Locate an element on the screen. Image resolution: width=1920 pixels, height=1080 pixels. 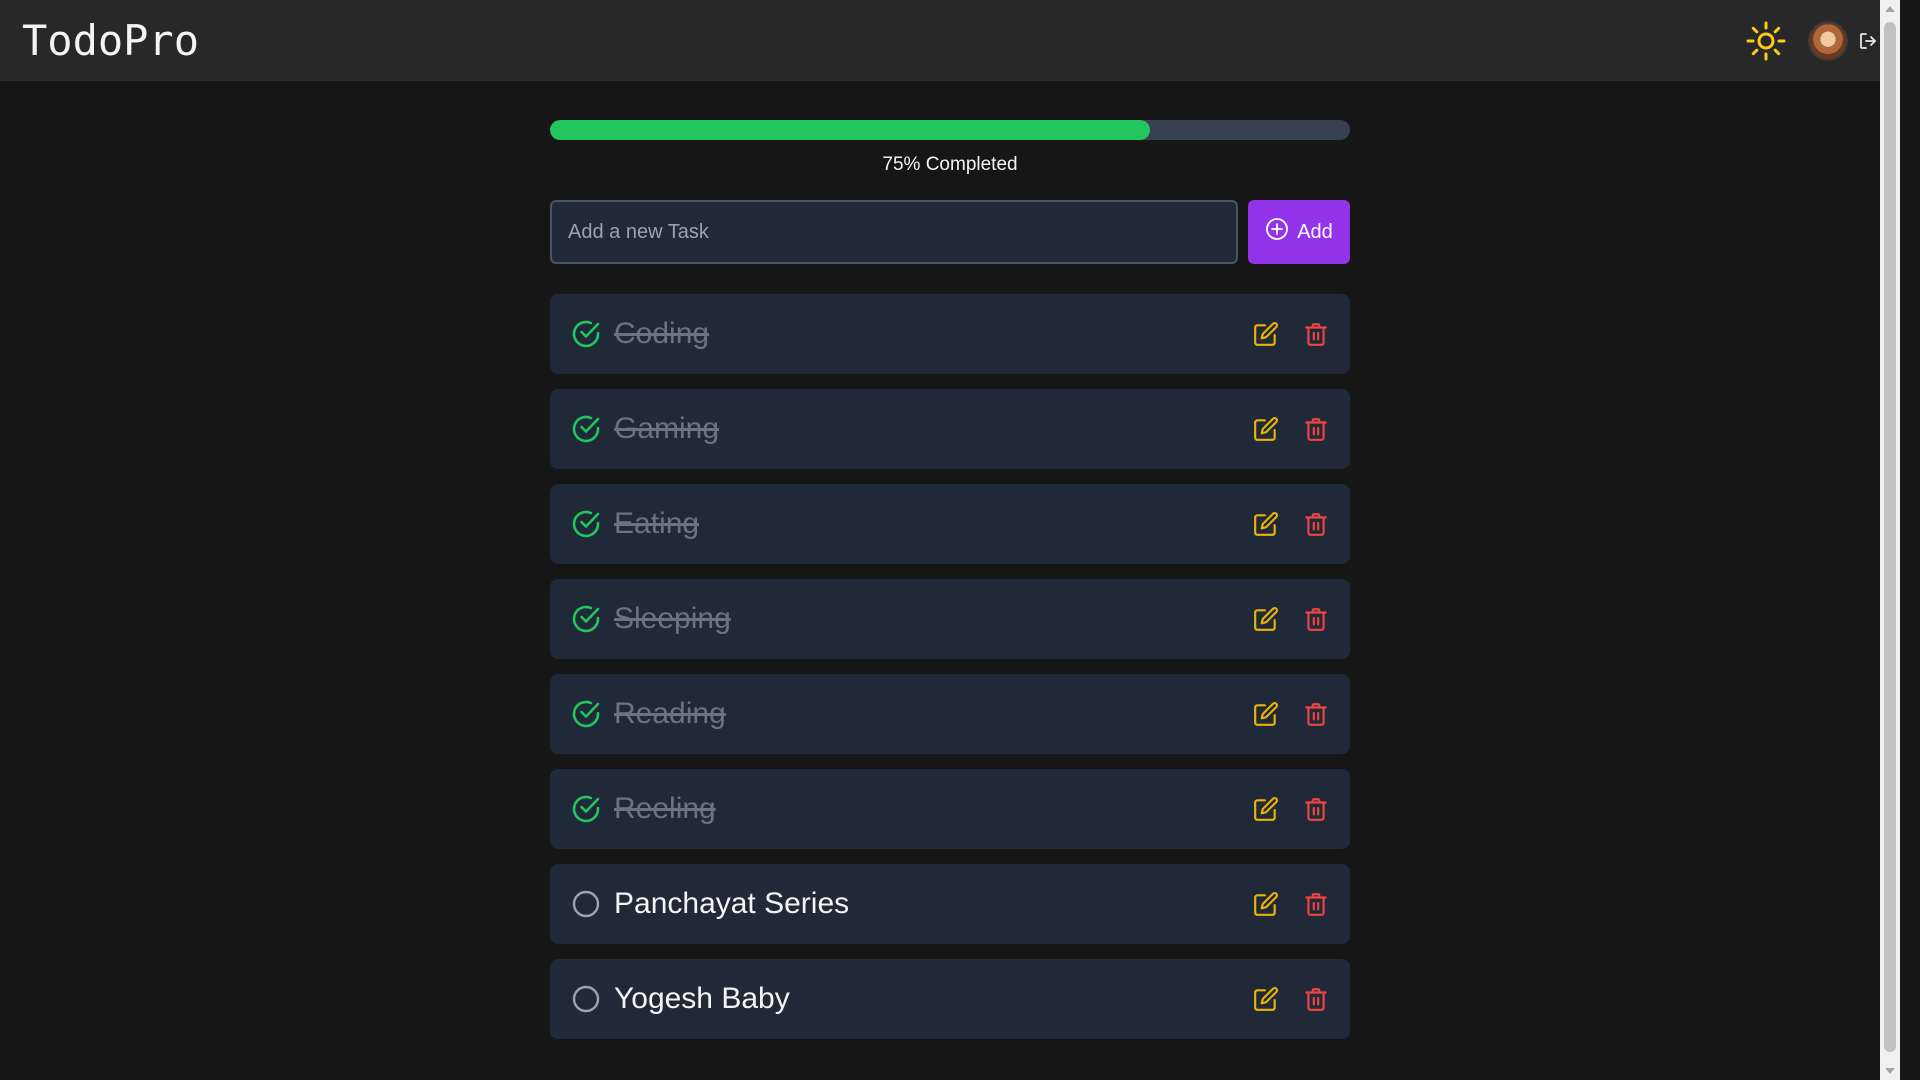
task-title: Gaming is located at coordinates (667, 428).